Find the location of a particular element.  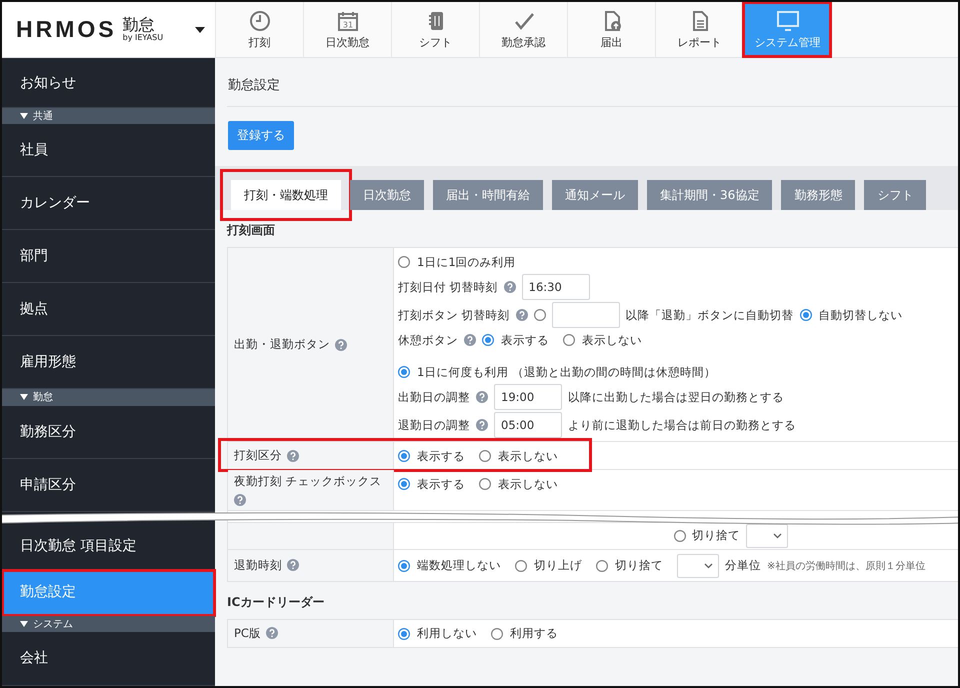

sidebar-item: 会社 is located at coordinates (108, 659).